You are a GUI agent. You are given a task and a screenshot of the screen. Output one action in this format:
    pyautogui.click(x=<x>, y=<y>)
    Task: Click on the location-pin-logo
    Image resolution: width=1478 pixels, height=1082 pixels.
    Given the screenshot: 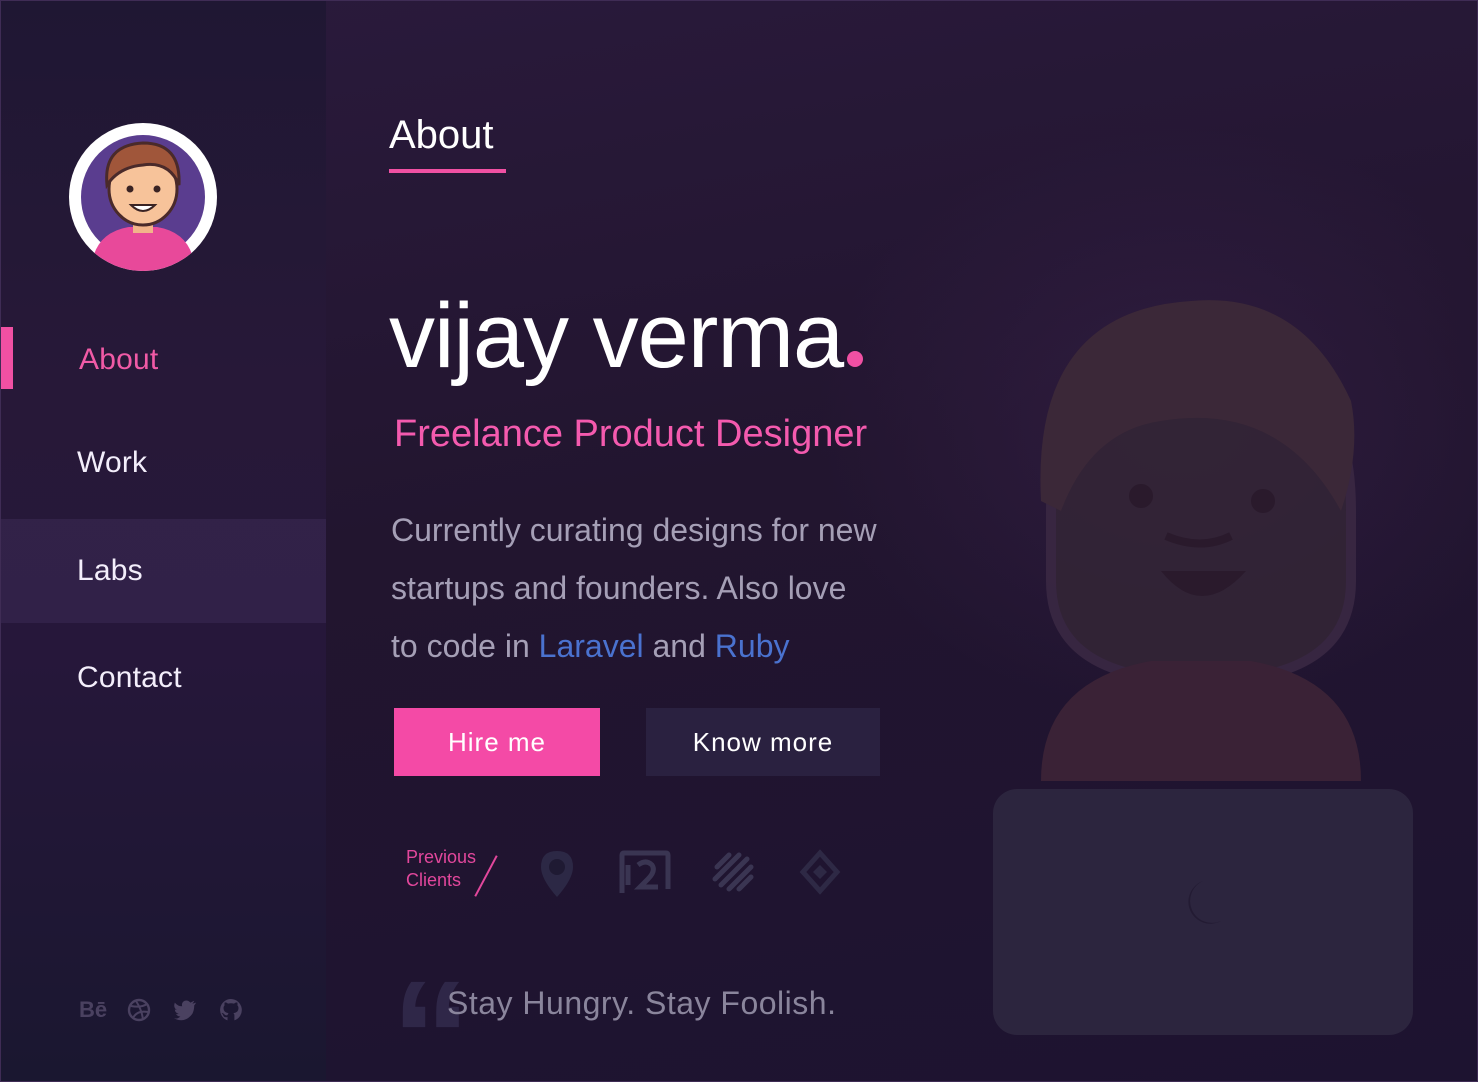 What is the action you would take?
    pyautogui.click(x=557, y=874)
    